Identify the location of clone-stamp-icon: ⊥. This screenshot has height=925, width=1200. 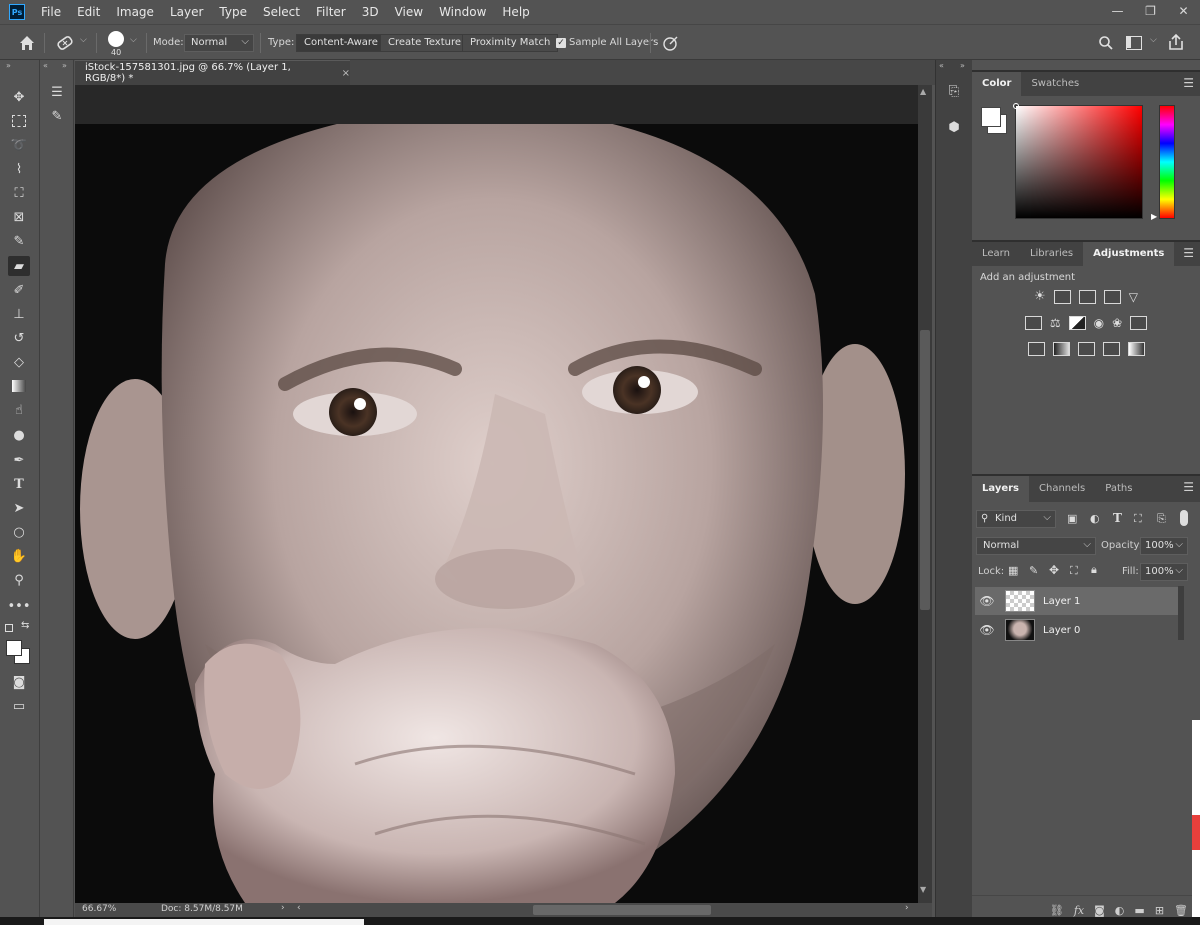
(19, 314).